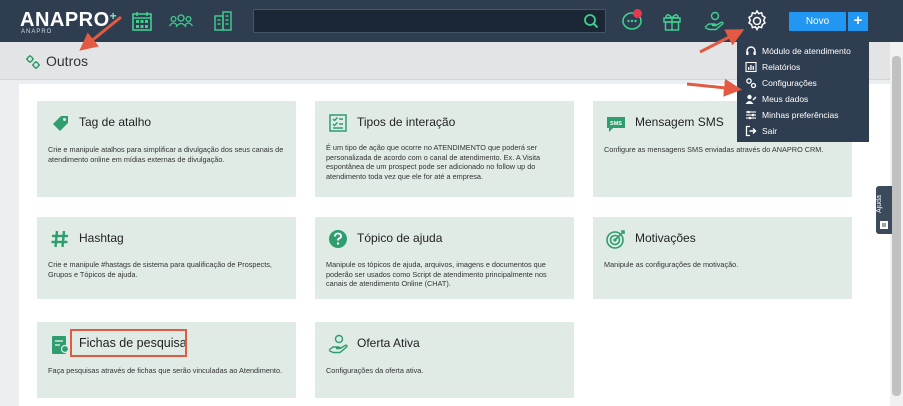 The height and width of the screenshot is (406, 903). What do you see at coordinates (400, 238) in the screenshot?
I see `card-title: Tópico de ajuda` at bounding box center [400, 238].